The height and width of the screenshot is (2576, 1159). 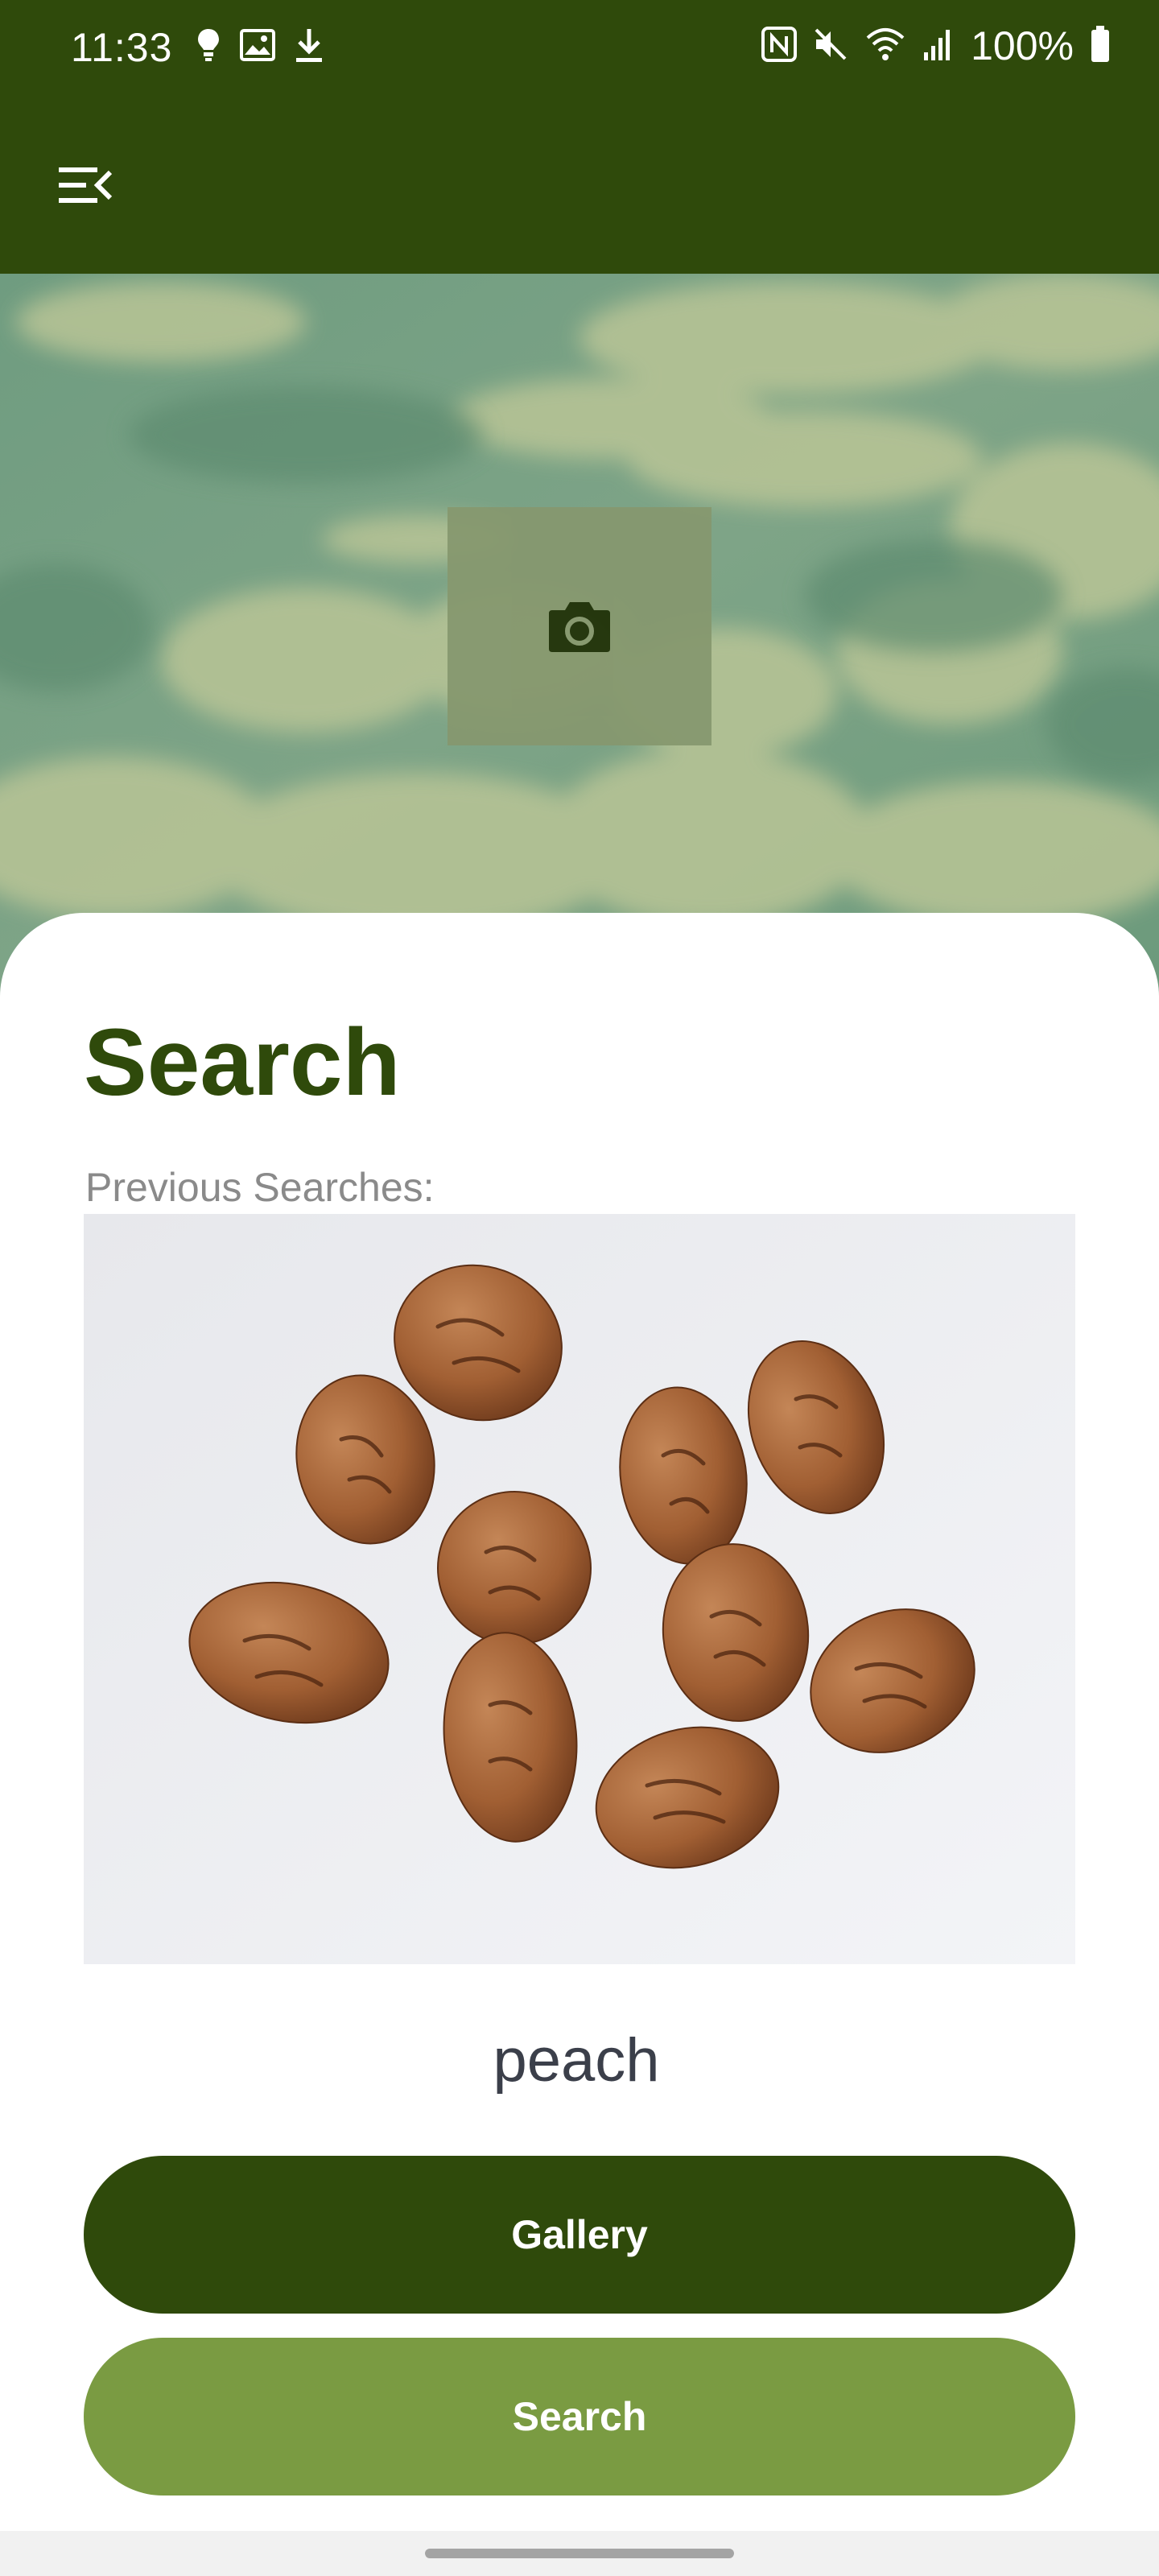 What do you see at coordinates (1100, 46) in the screenshot?
I see `battery-icon` at bounding box center [1100, 46].